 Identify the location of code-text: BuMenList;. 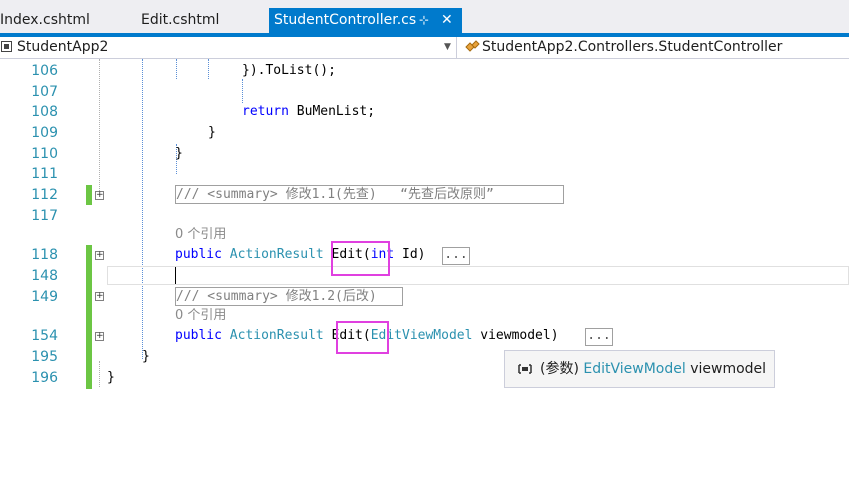
(332, 111).